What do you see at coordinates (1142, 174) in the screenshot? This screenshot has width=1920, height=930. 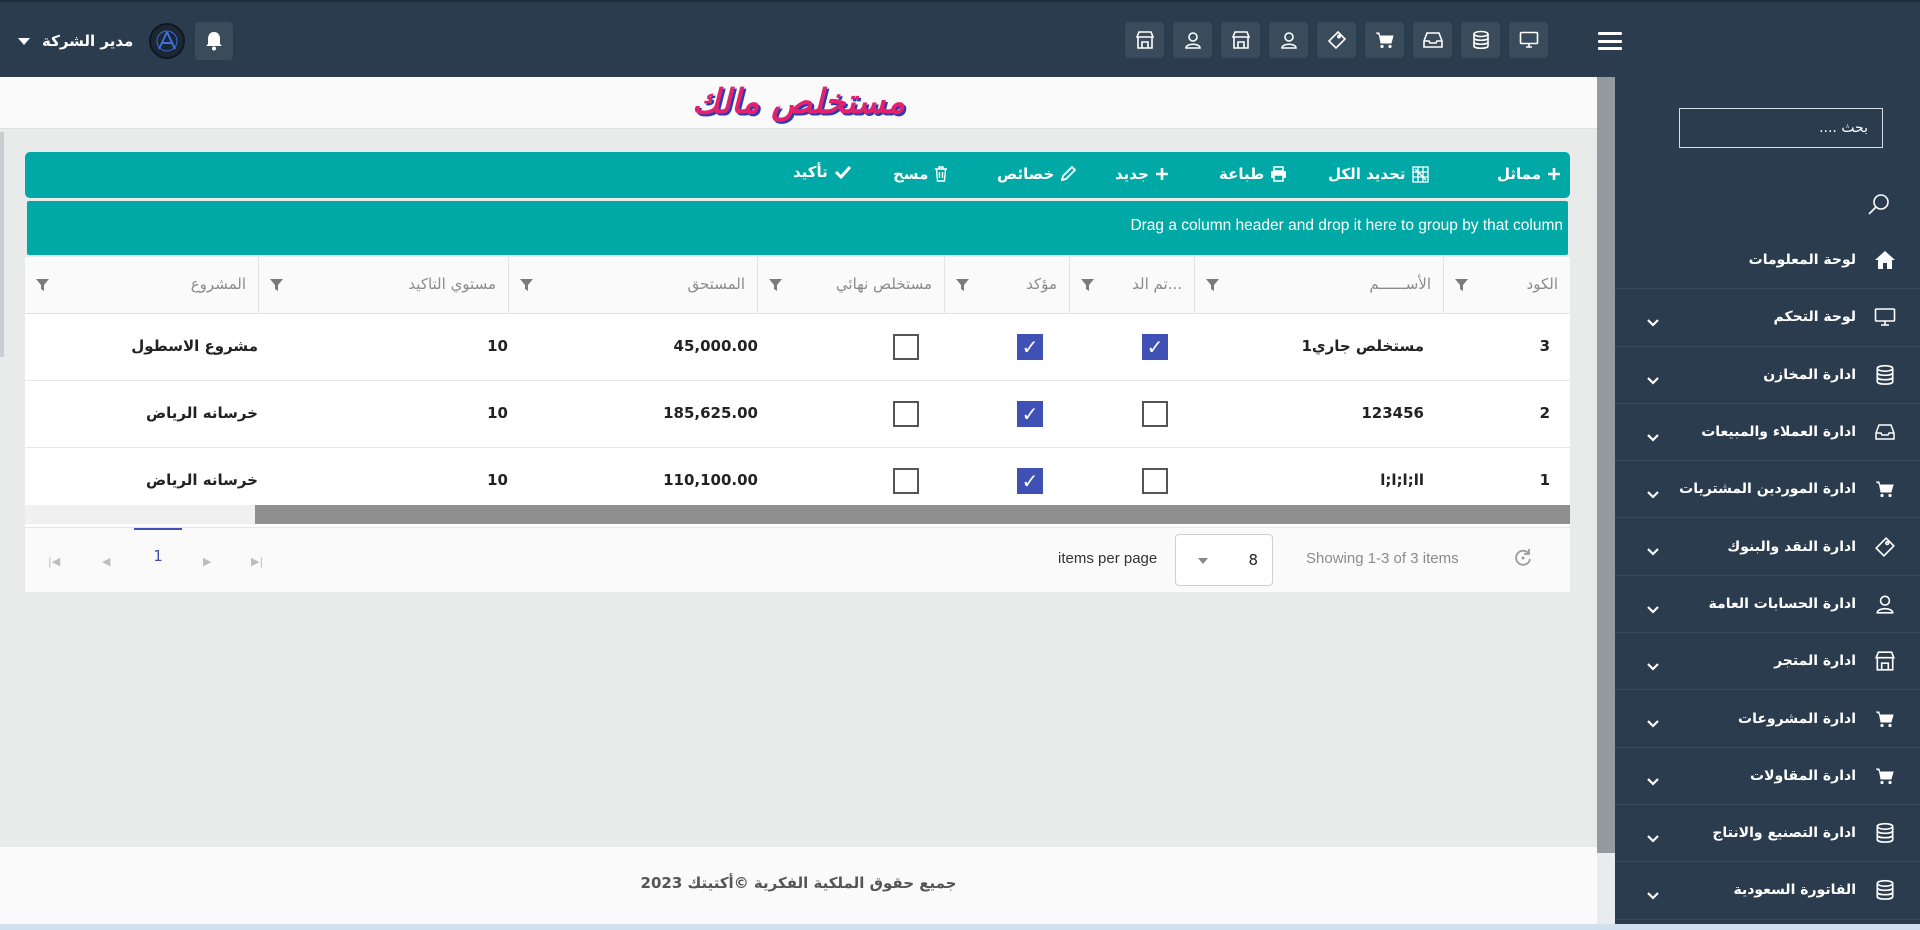 I see `new-button: جديد` at bounding box center [1142, 174].